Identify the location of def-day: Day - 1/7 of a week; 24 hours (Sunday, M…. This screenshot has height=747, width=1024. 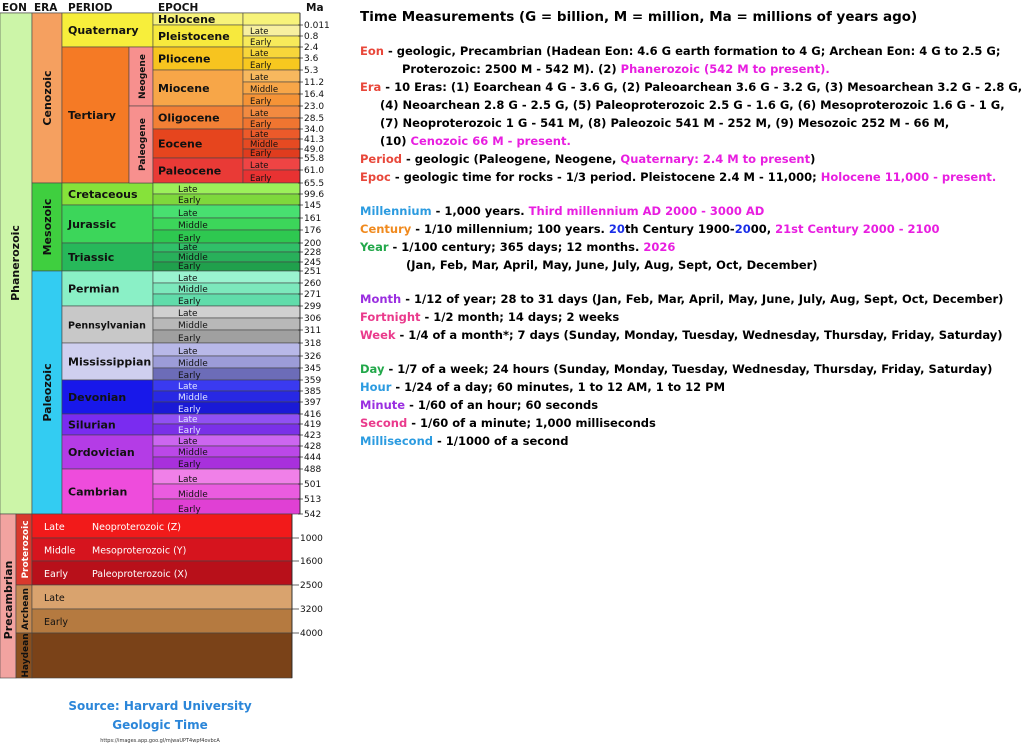
(690, 369).